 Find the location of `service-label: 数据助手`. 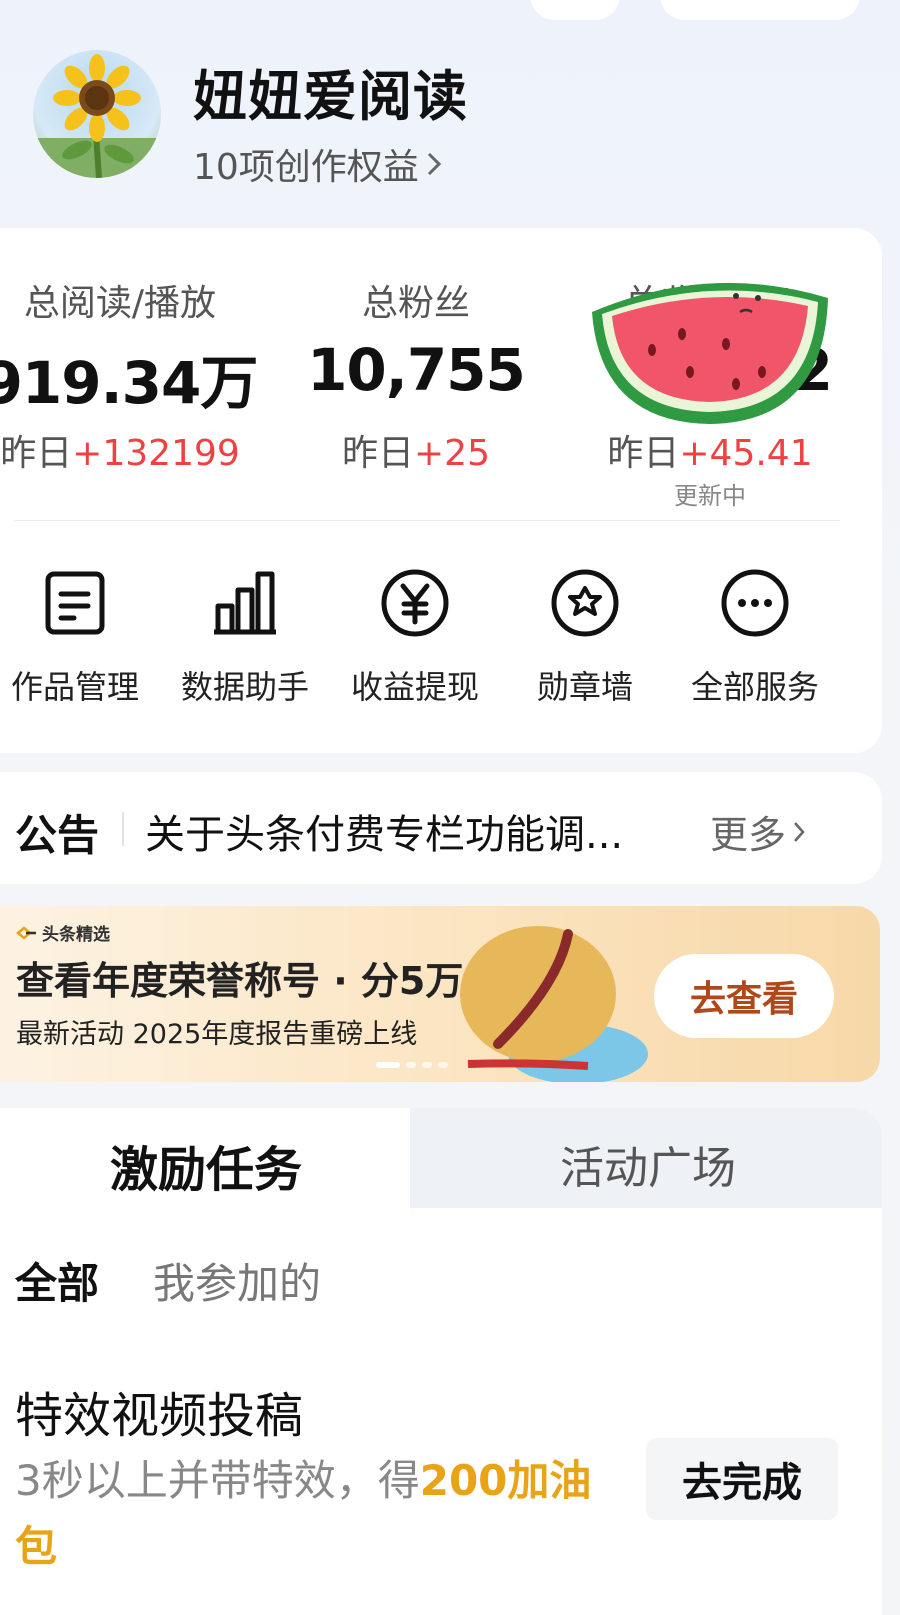

service-label: 数据助手 is located at coordinates (244, 687).